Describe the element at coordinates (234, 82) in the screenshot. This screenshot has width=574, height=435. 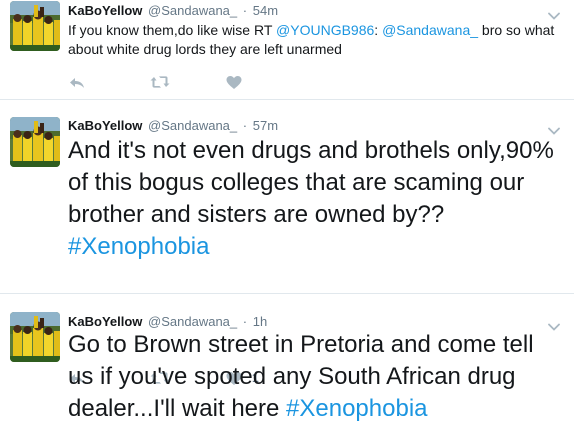
I see `heart-icon` at that location.